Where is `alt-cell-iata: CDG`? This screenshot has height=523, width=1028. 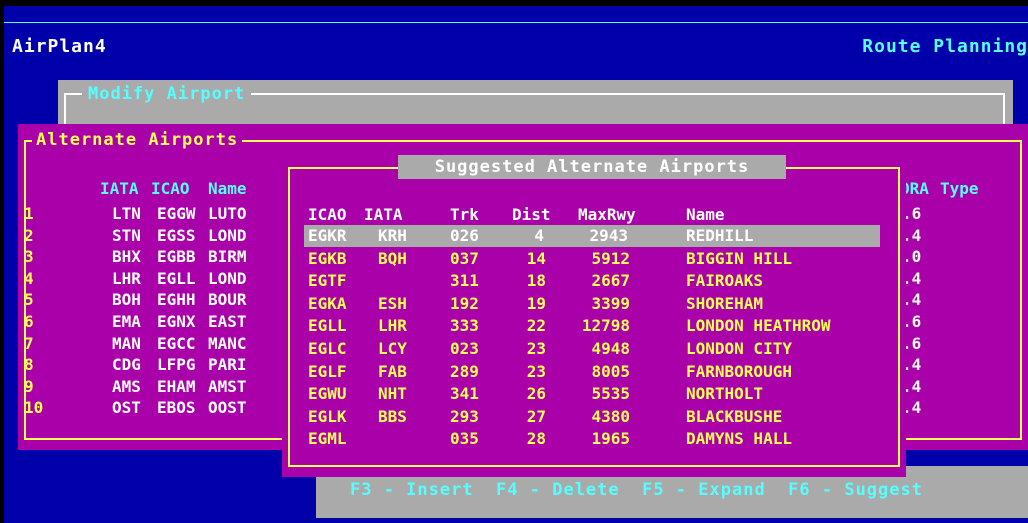 alt-cell-iata: CDG is located at coordinates (126, 365).